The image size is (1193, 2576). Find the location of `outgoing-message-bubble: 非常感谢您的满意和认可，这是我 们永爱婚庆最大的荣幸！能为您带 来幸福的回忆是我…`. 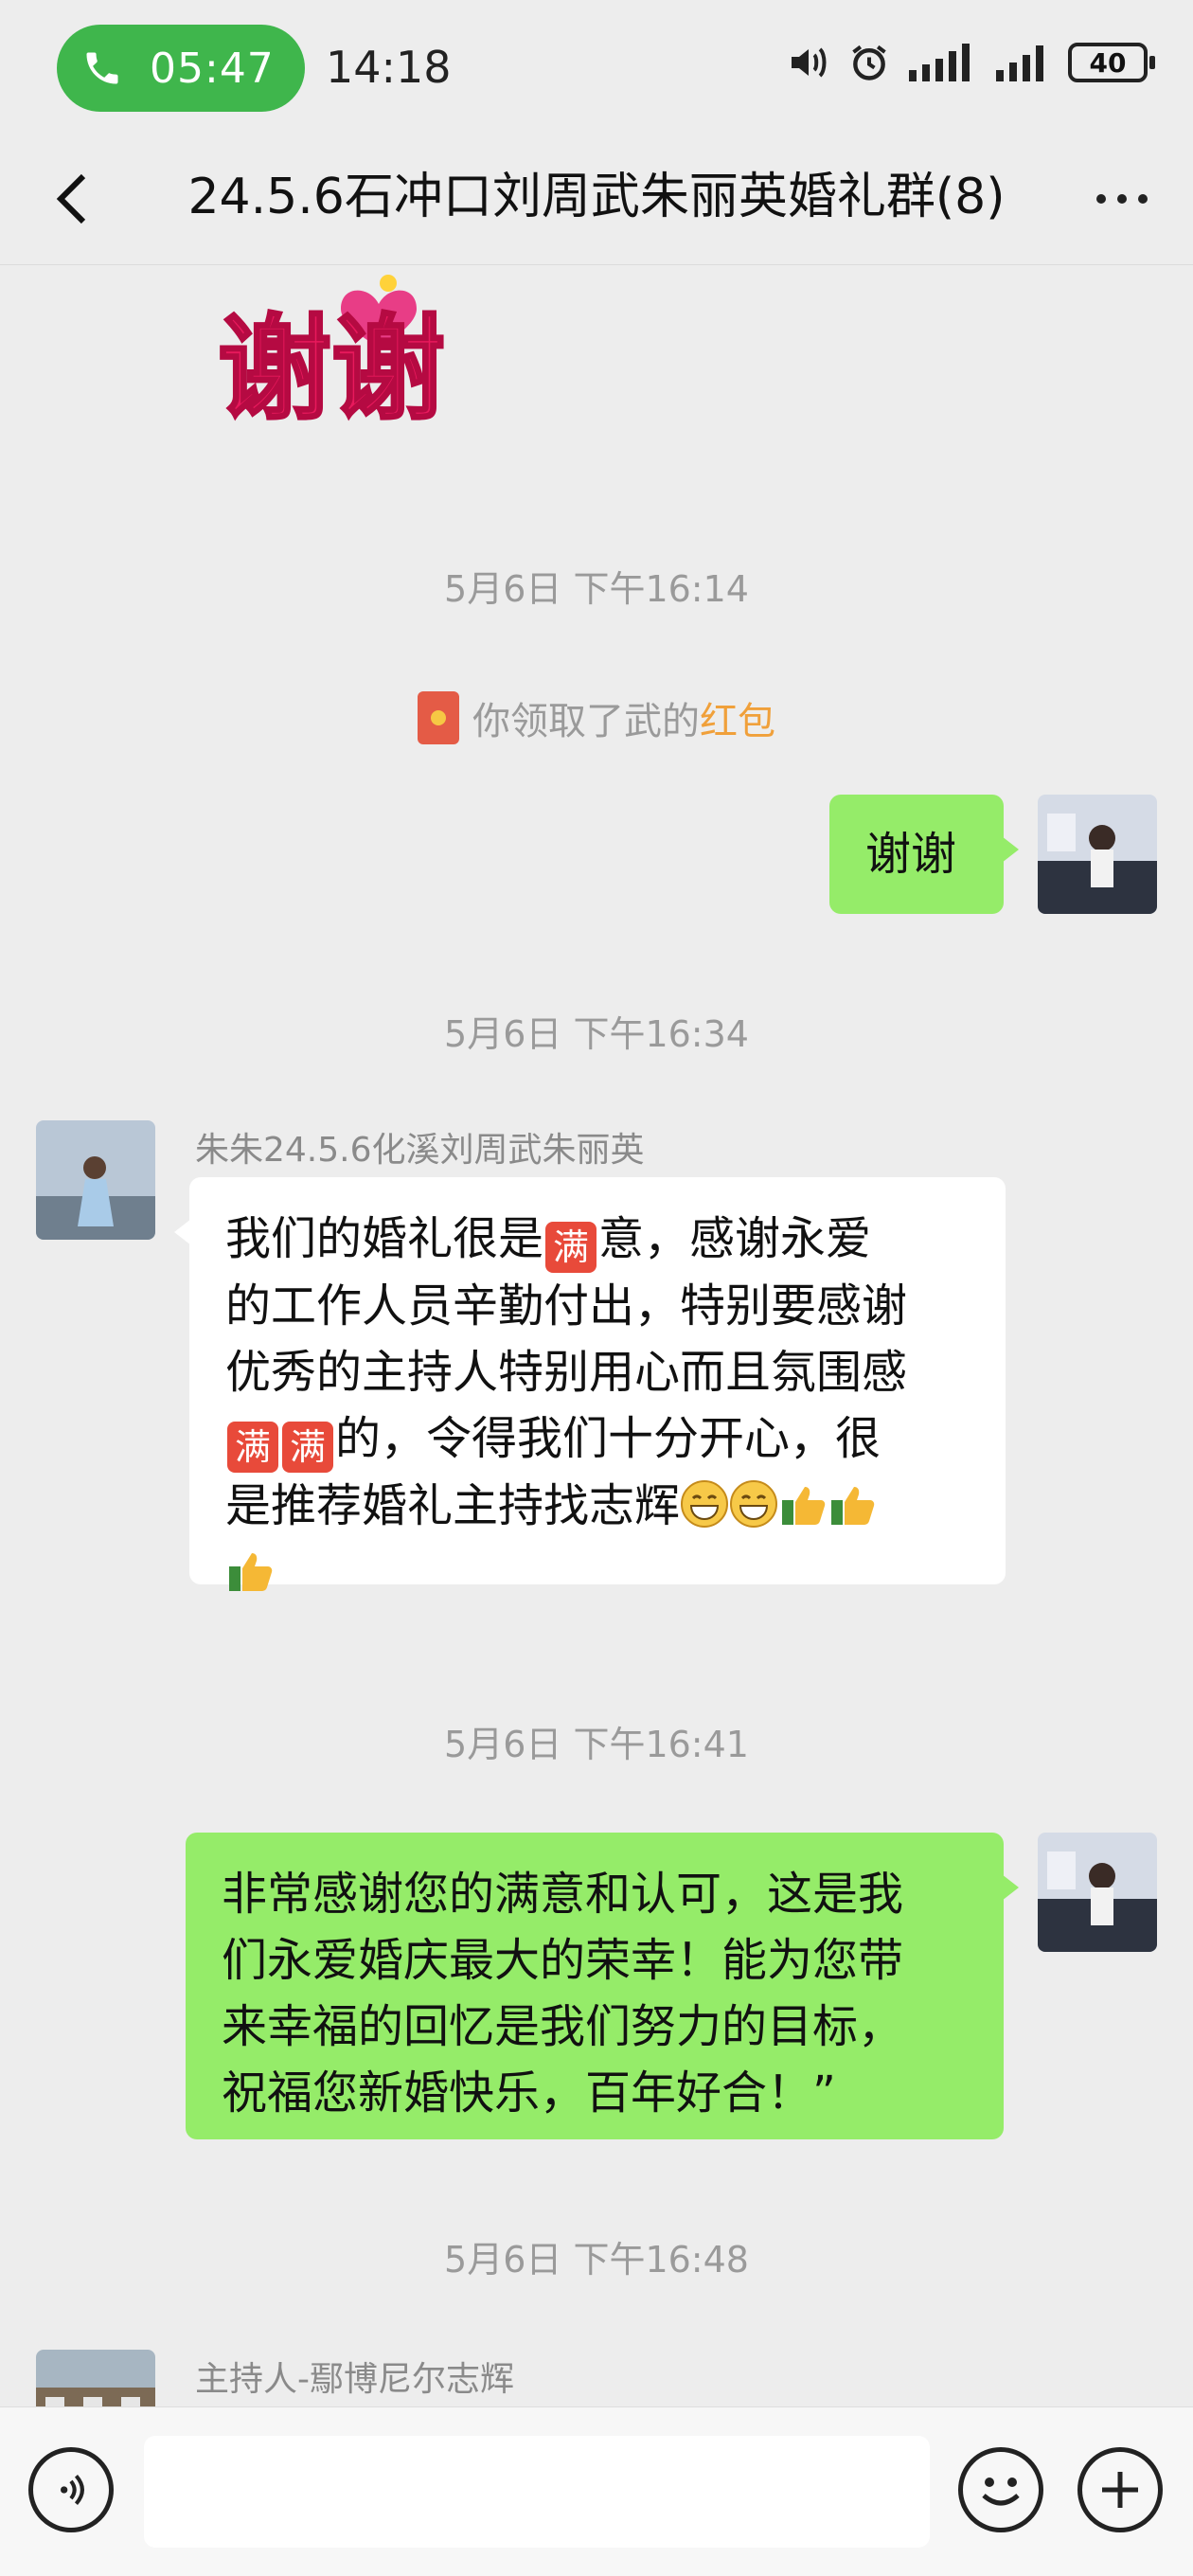

outgoing-message-bubble: 非常感谢您的满意和认可，这是我 们永爱婚庆最大的荣幸！能为您带 来幸福的回忆是我… is located at coordinates (602, 1986).